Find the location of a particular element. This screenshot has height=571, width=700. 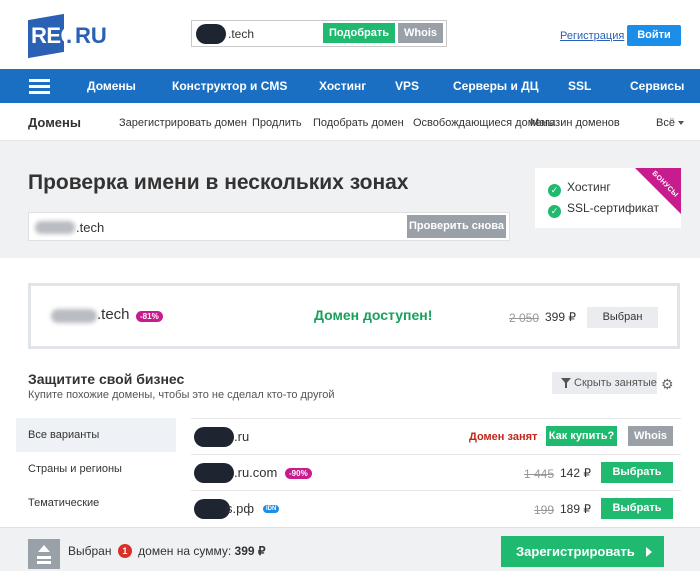

list-item: .ru Домен занят Как купить? Whois is located at coordinates (436, 436).